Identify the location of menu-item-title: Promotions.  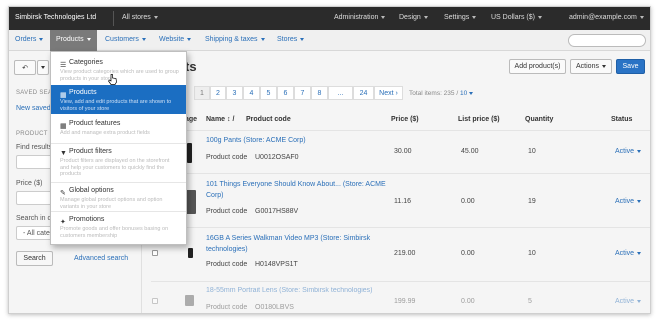
(87, 219).